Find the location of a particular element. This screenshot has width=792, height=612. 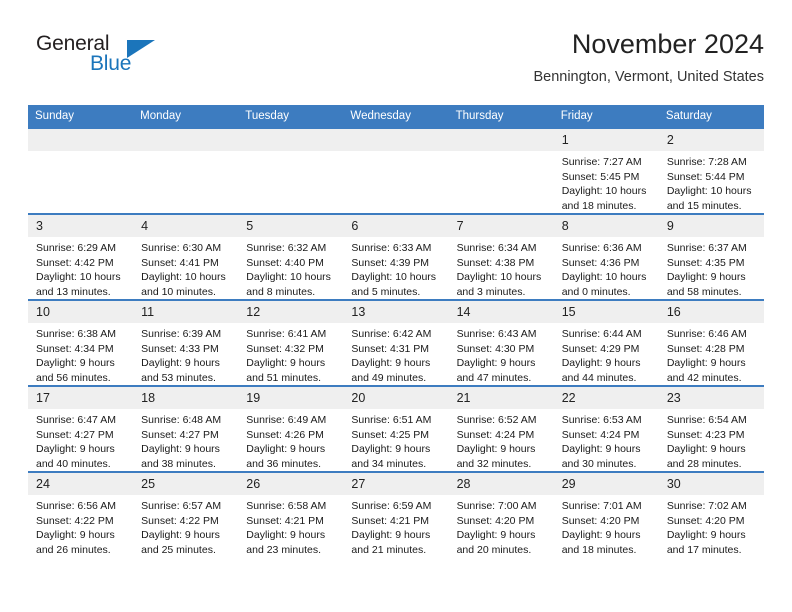

day-detail-line: Sunrise: 7:02 AM is located at coordinates (706, 506).